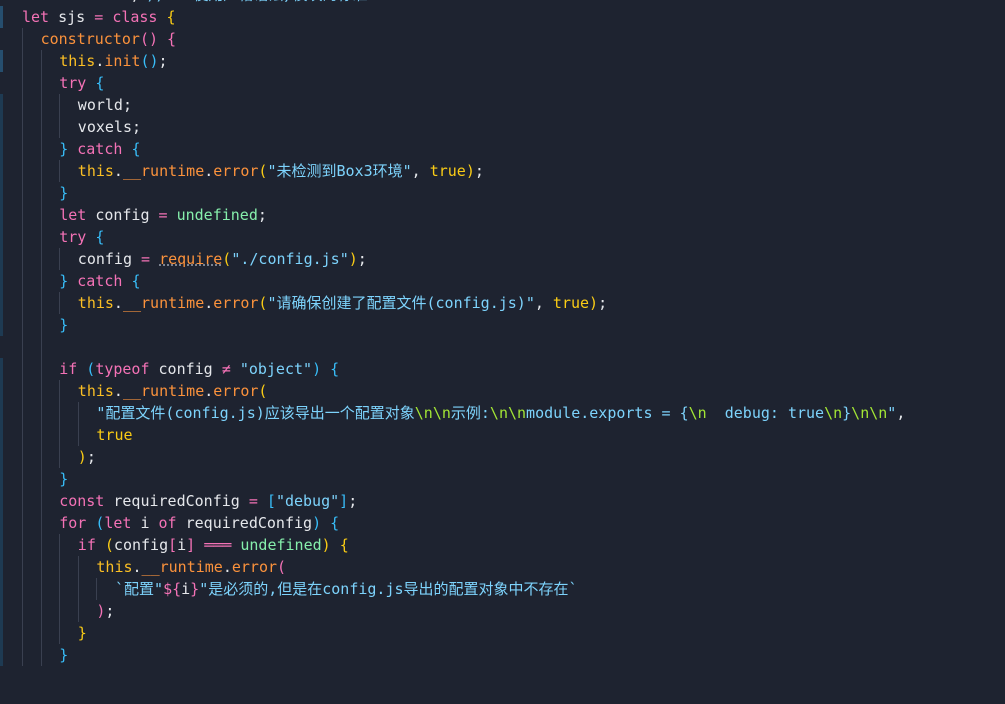 The width and height of the screenshot is (1005, 704). What do you see at coordinates (502, 39) in the screenshot?
I see `code-line: constructor() {` at bounding box center [502, 39].